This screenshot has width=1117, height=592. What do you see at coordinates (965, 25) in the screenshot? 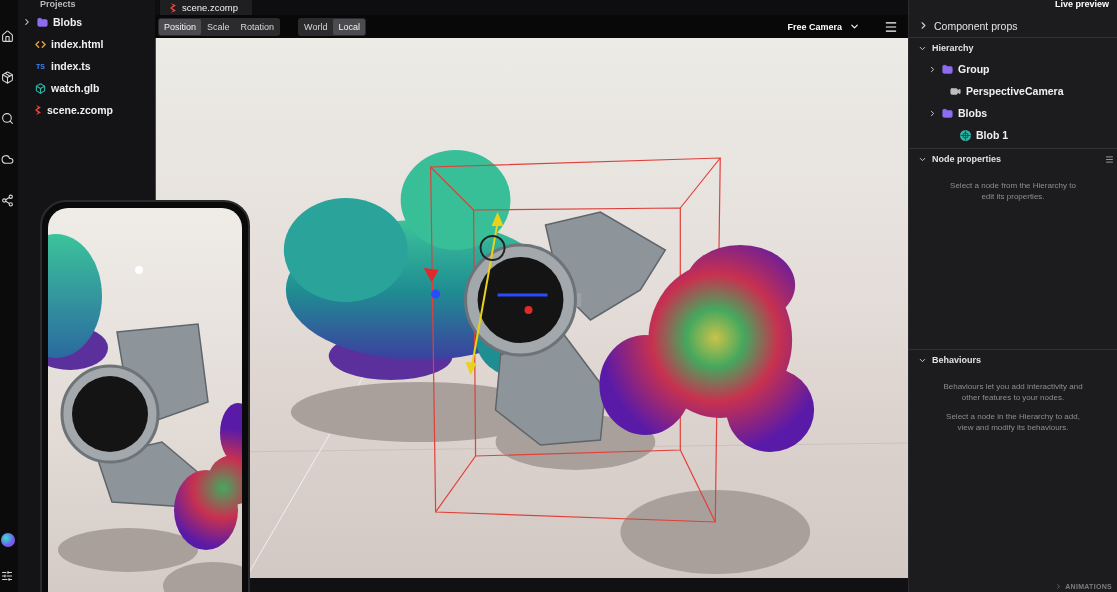
I see `section-header: Component props` at bounding box center [965, 25].